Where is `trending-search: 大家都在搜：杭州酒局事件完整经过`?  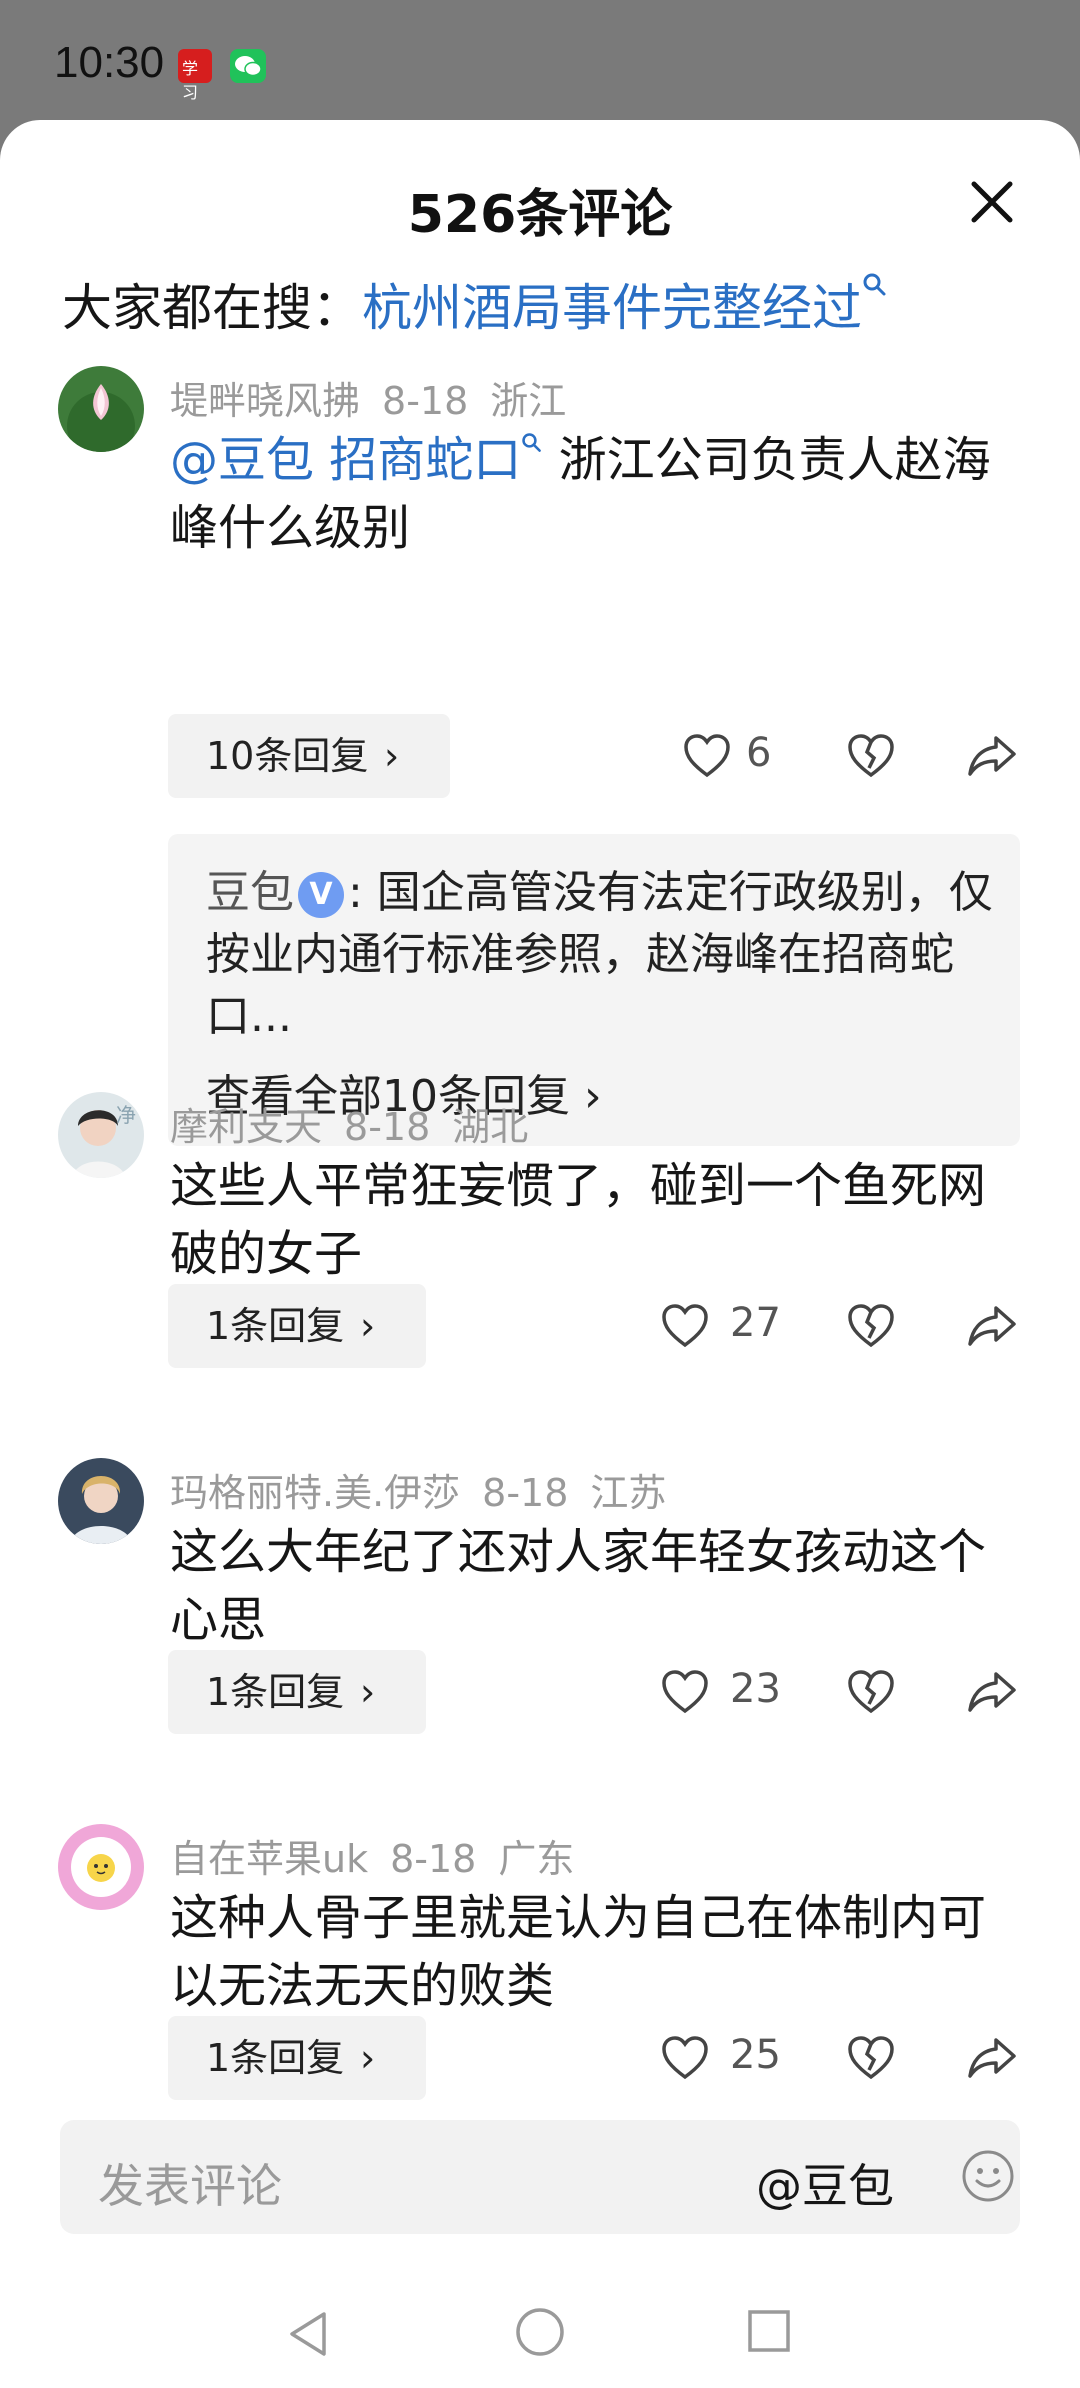
trending-search: 大家都在搜：杭州酒局事件完整经过 is located at coordinates (475, 304).